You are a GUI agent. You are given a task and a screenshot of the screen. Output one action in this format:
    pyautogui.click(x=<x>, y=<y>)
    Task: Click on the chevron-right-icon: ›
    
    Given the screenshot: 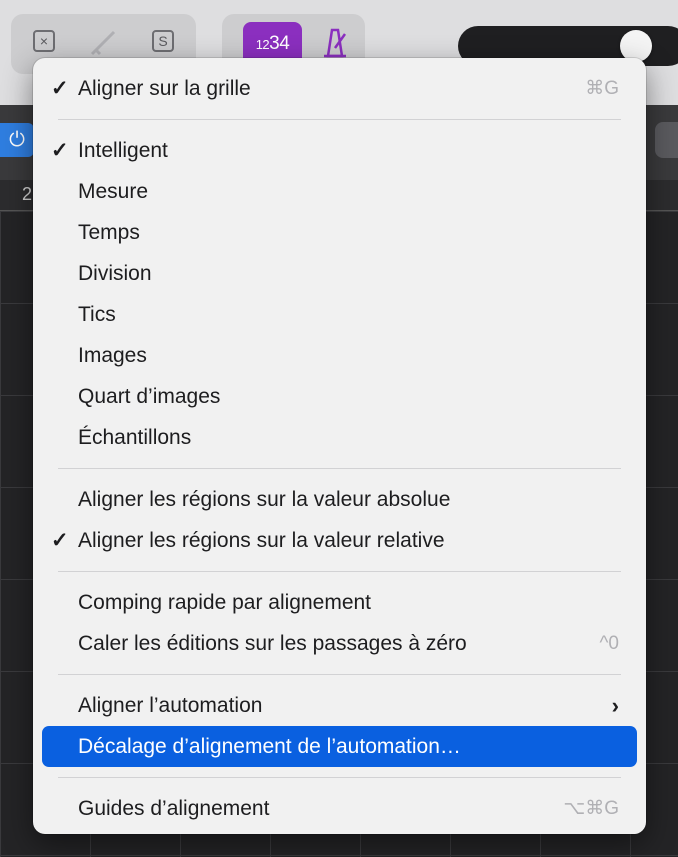 What is the action you would take?
    pyautogui.click(x=615, y=705)
    